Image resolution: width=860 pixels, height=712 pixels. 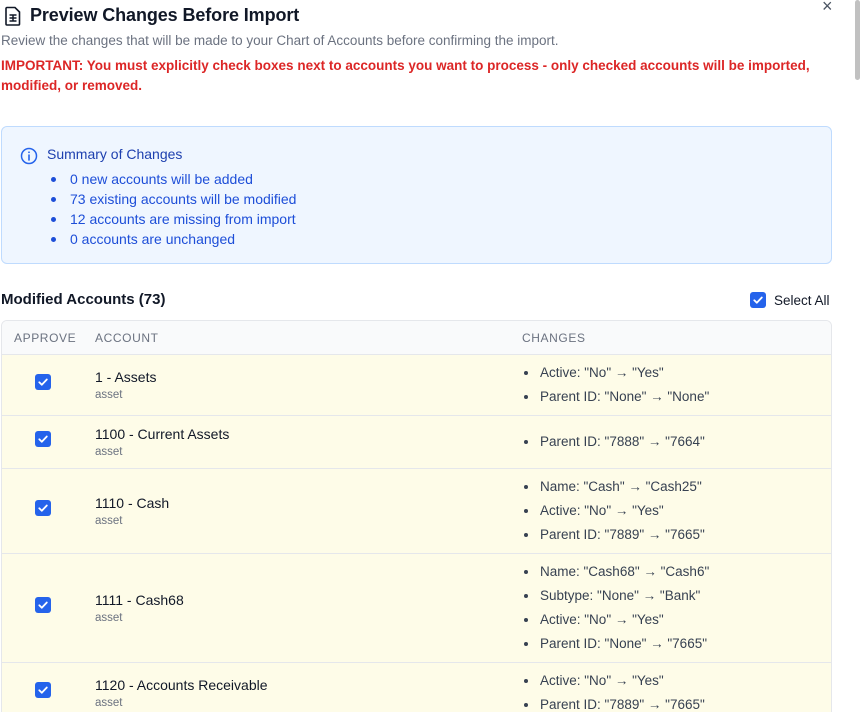 I want to click on account-cell: 1120 - Accounts Receivable asset, so click(x=181, y=693).